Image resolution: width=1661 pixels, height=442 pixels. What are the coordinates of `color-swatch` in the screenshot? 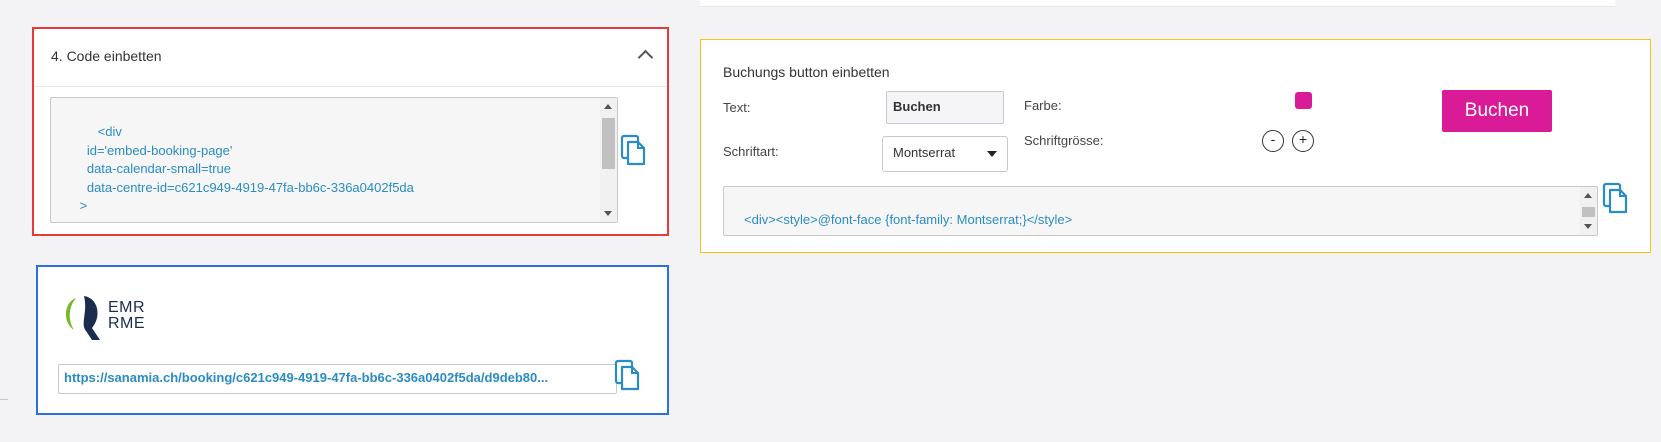 It's located at (1303, 100).